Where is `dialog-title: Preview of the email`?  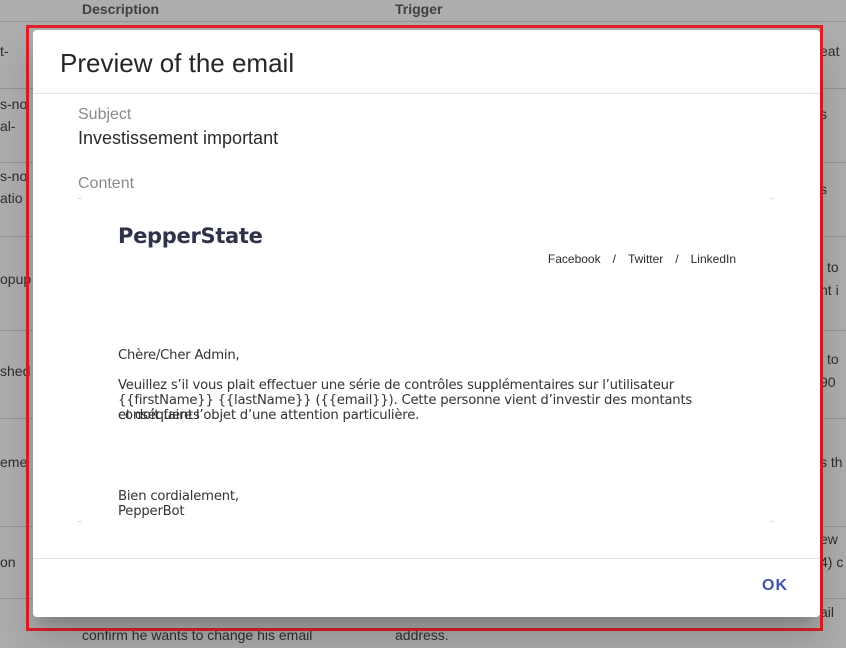 dialog-title: Preview of the email is located at coordinates (177, 63).